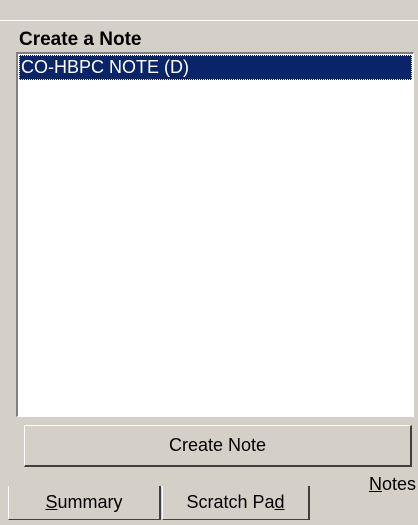 Image resolution: width=418 pixels, height=525 pixels. Describe the element at coordinates (392, 484) in the screenshot. I see `tab-notes-label: Notes` at that location.